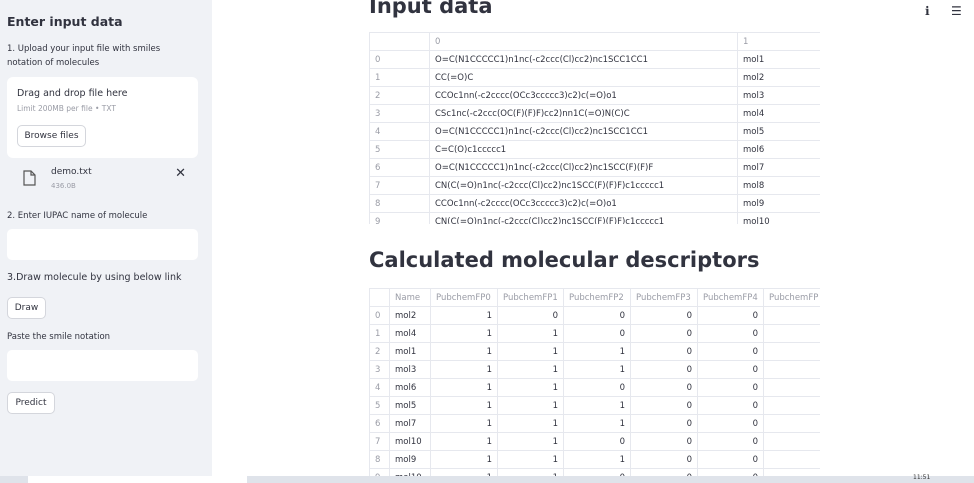 The image size is (974, 483). I want to click on column-header: Name, so click(410, 297).